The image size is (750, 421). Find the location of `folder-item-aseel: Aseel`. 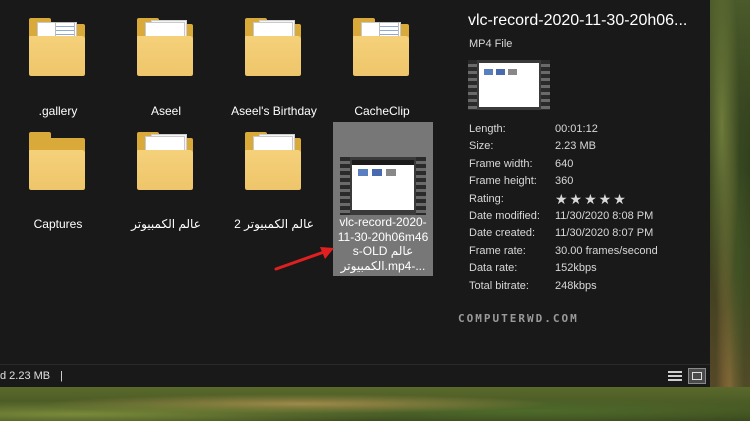

folder-item-aseel: Aseel is located at coordinates (166, 63).